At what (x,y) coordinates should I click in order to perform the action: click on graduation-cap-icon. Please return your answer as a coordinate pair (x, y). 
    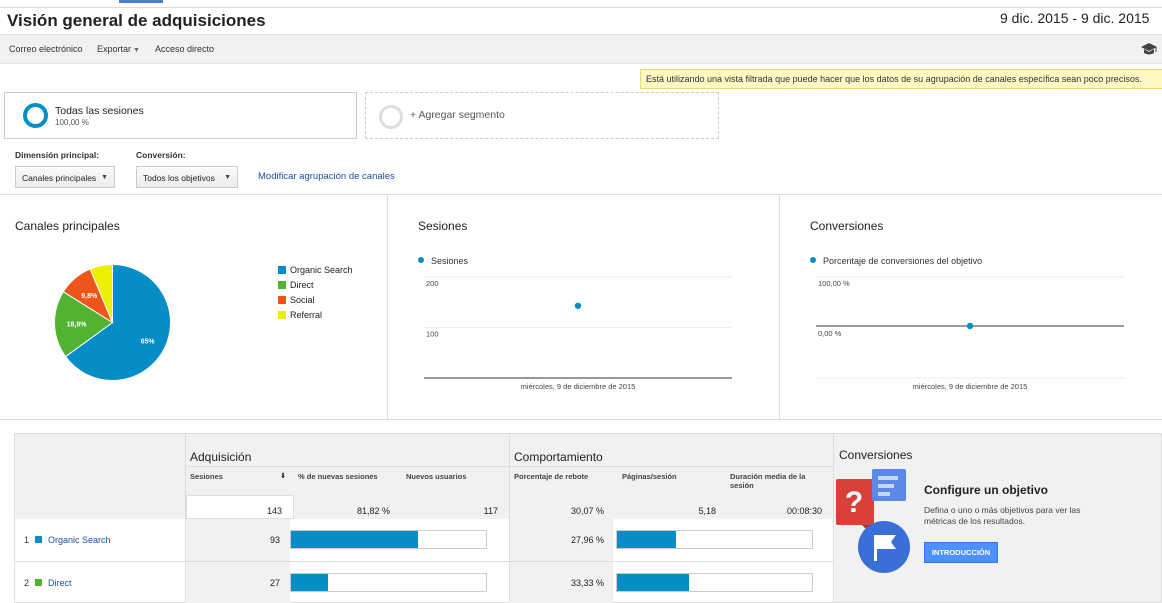
    Looking at the image, I should click on (1149, 49).